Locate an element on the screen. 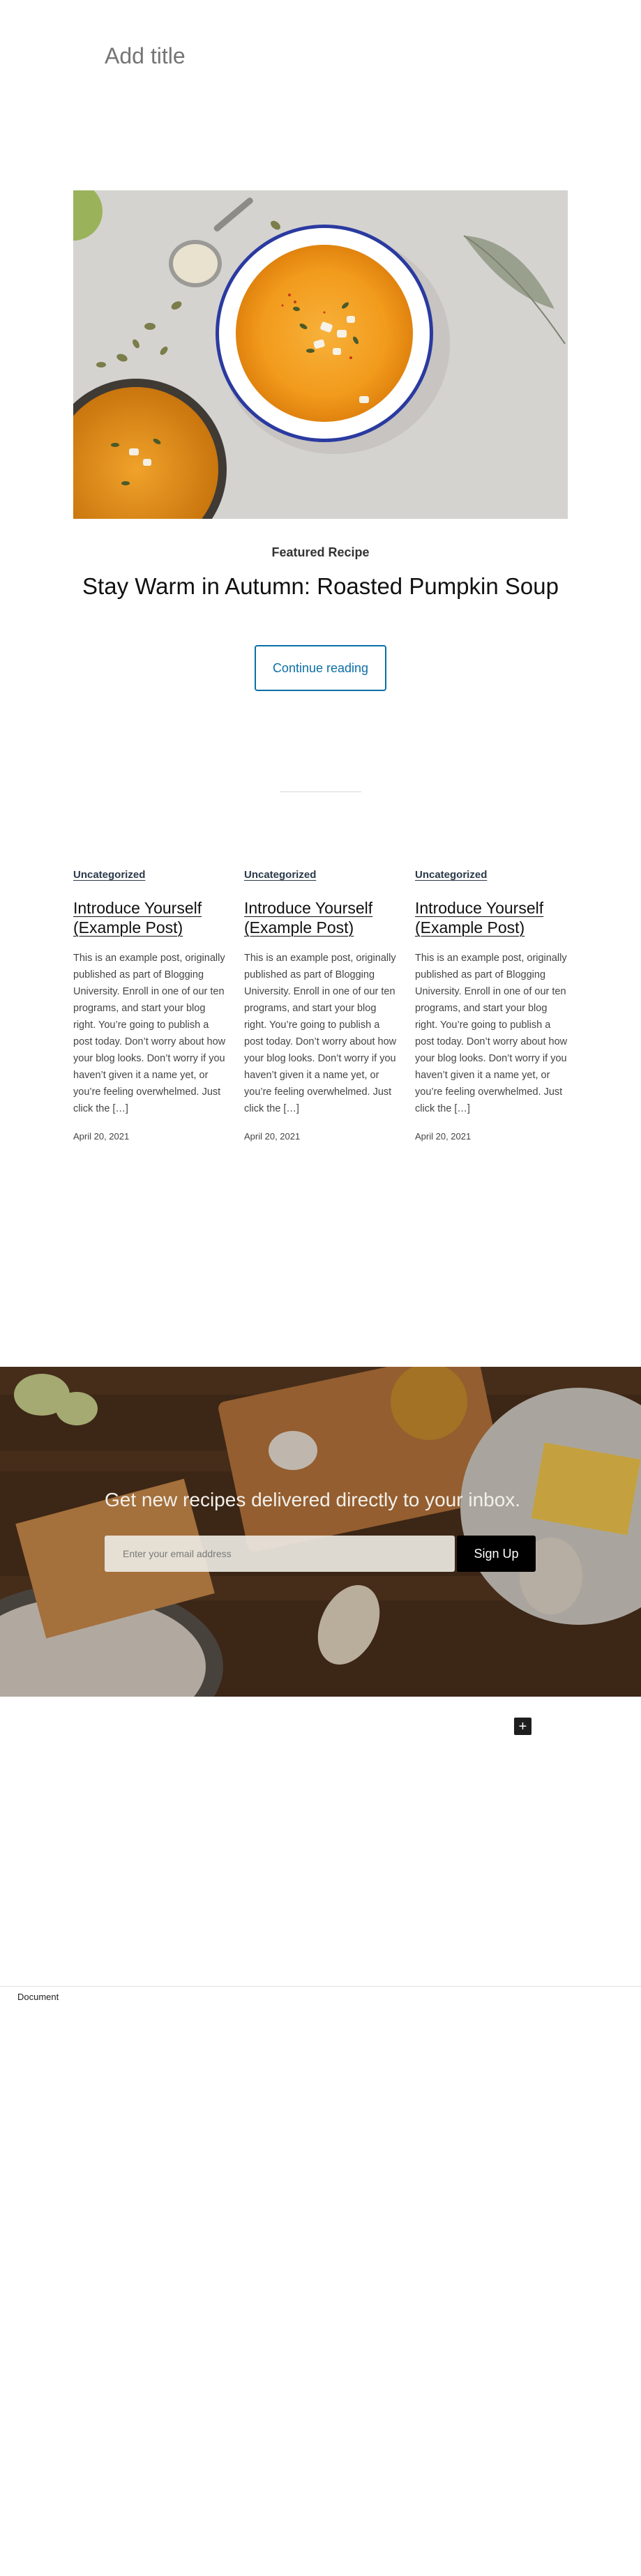  sign-up-button: Sign Up is located at coordinates (496, 1554).